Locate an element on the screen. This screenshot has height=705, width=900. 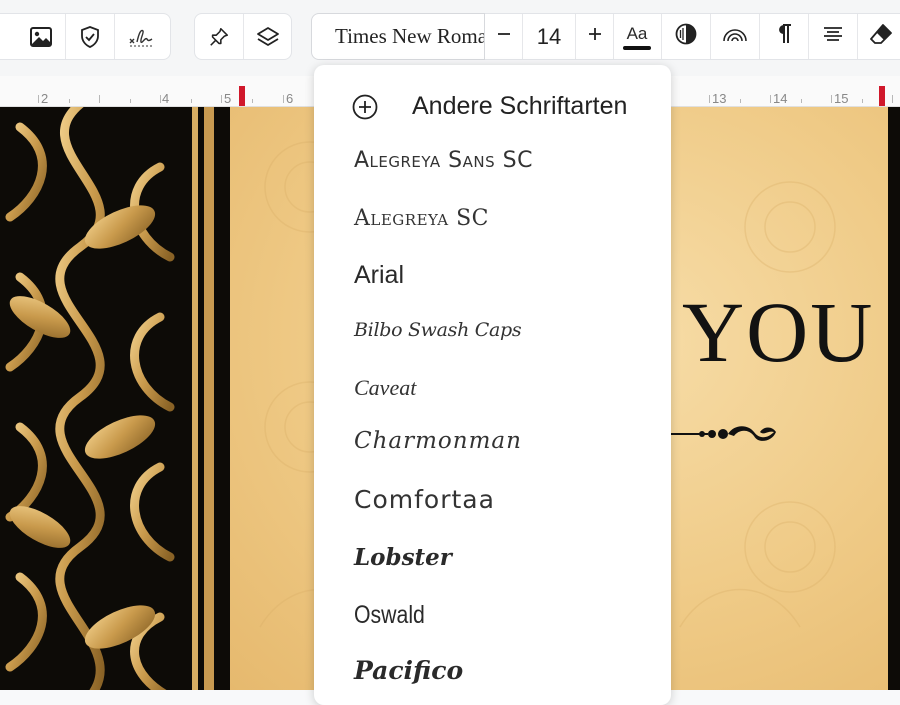
signature-button is located at coordinates (141, 36).